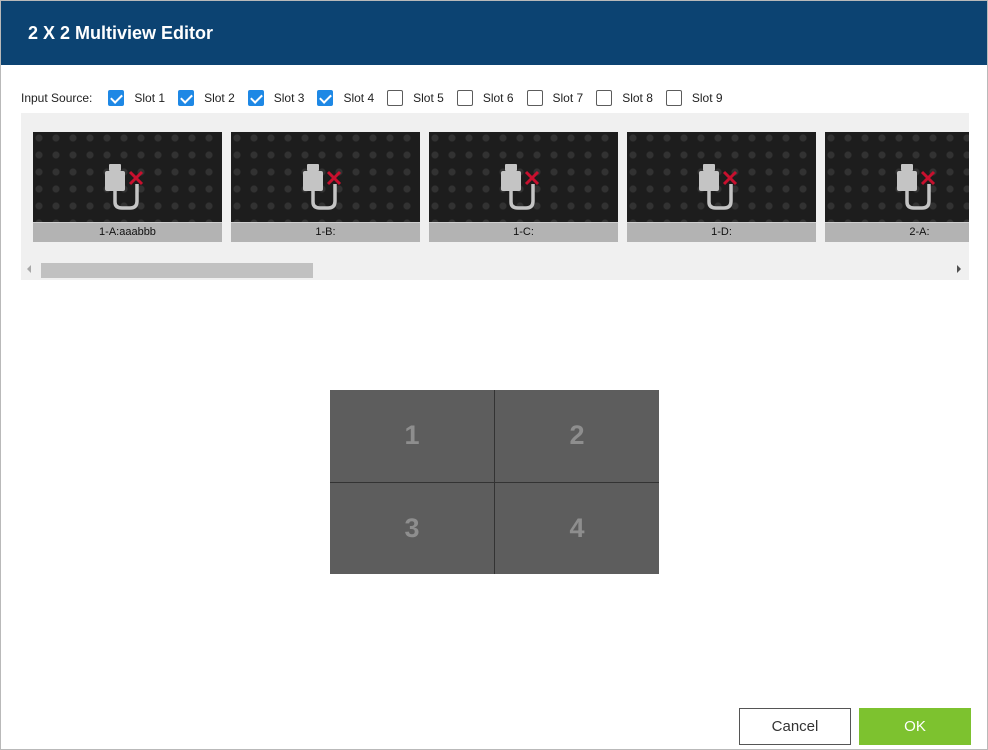 This screenshot has width=988, height=750. I want to click on source-thumbnail: 1-A:aaabbb, so click(127, 187).